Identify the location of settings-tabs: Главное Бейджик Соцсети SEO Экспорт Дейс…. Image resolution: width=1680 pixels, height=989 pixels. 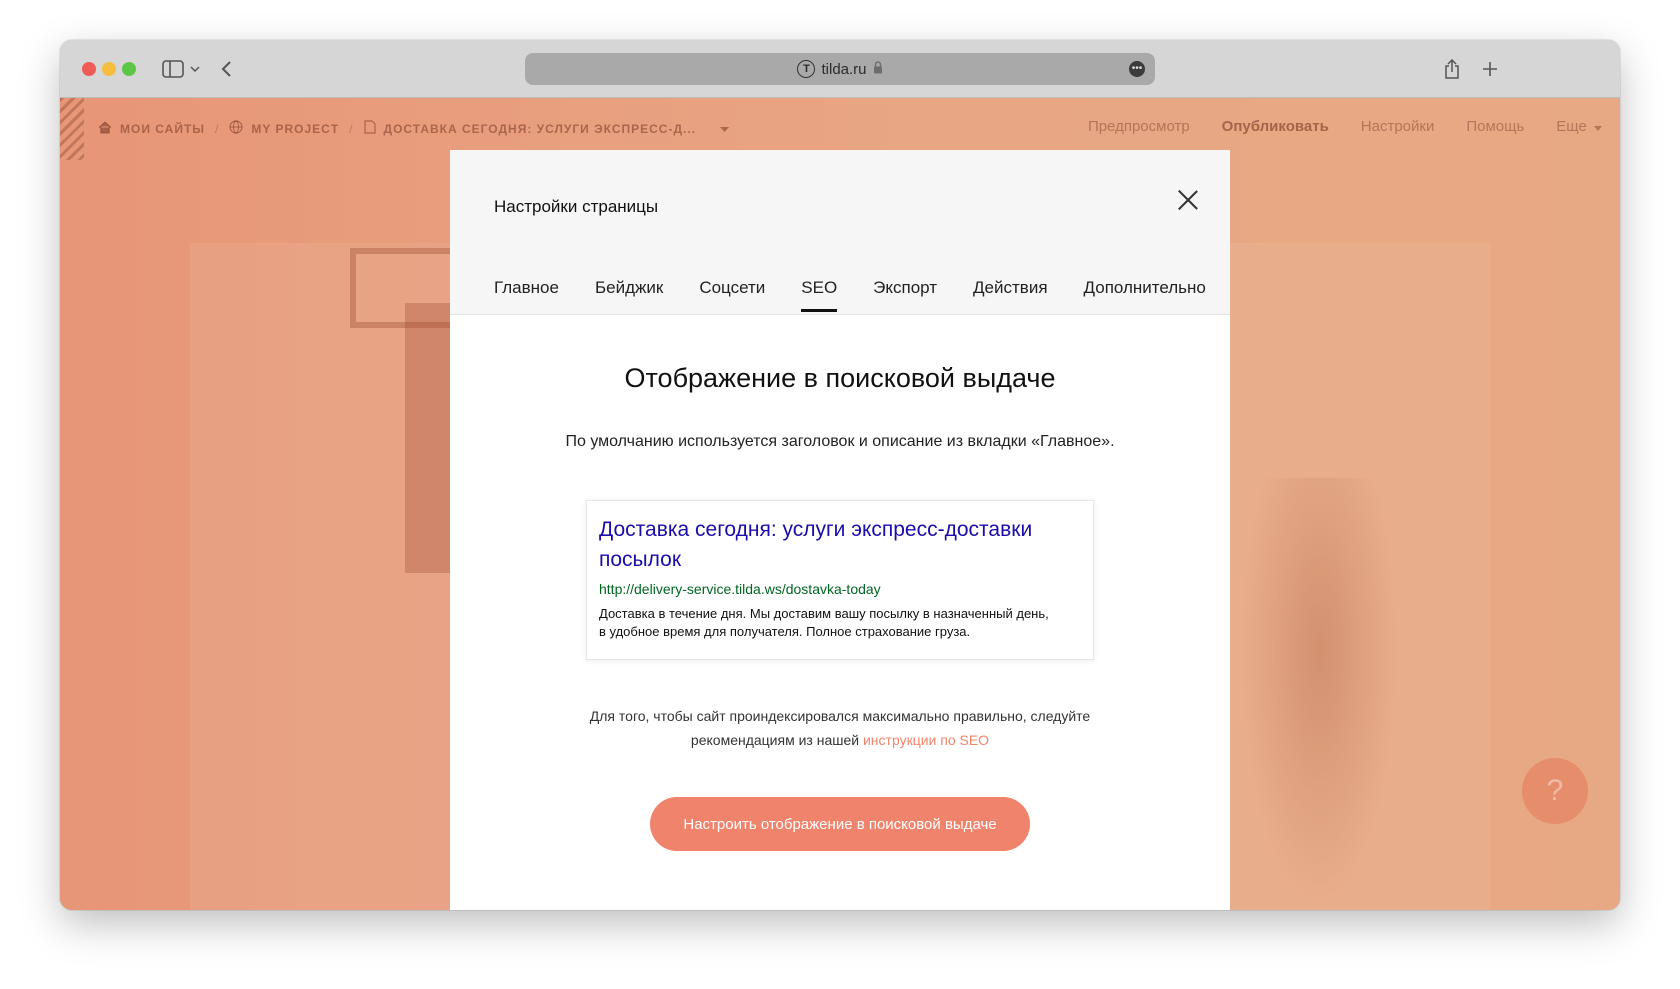
(850, 295).